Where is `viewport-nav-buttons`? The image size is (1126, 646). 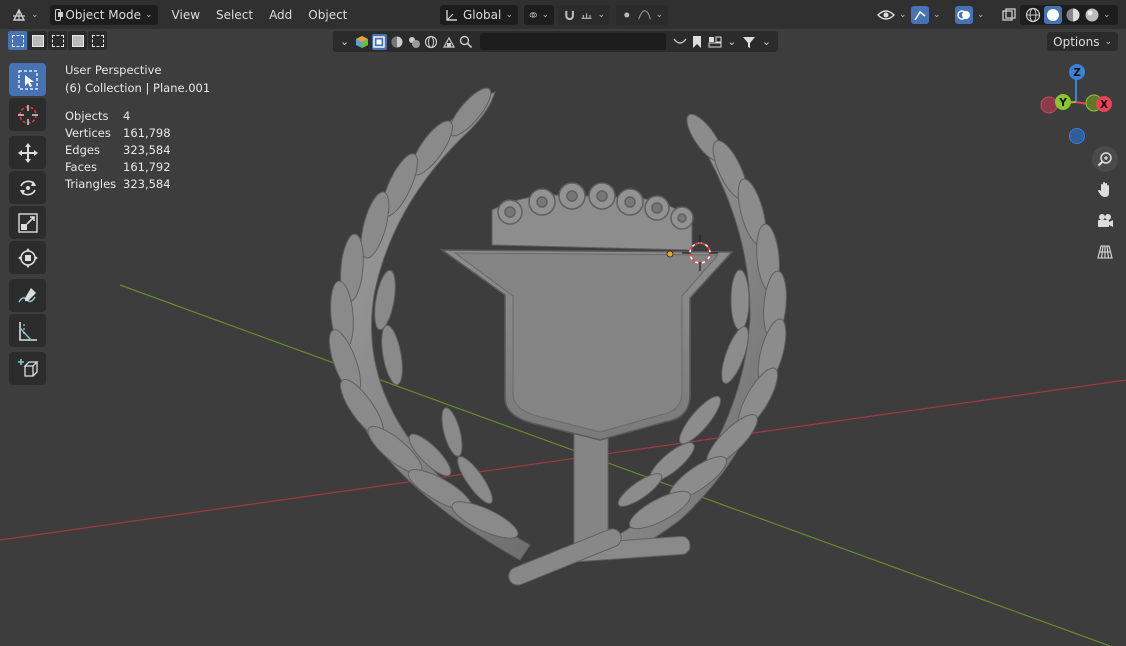
viewport-nav-buttons is located at coordinates (1105, 208).